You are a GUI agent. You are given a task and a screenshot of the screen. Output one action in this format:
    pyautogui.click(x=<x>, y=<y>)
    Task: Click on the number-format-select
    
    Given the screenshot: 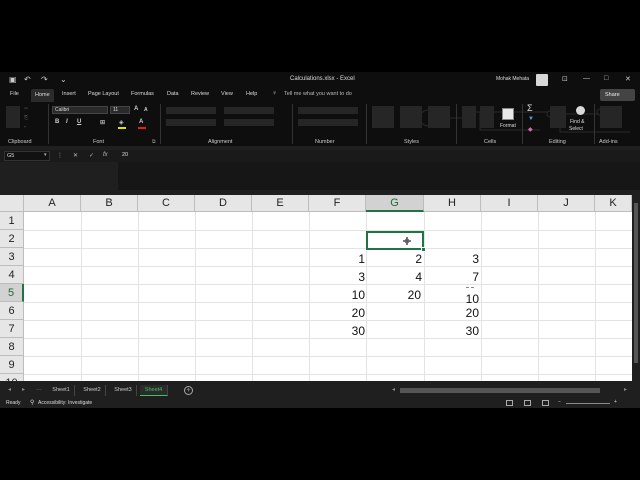 What is the action you would take?
    pyautogui.click(x=328, y=110)
    